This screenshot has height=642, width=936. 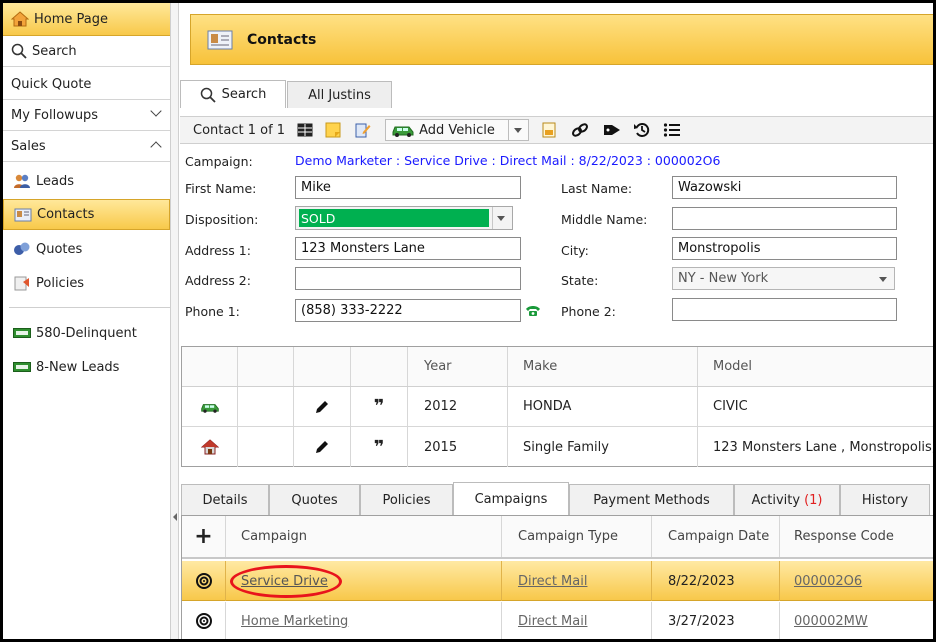 I want to click on sidebar-item-policies: Policies, so click(x=86, y=283).